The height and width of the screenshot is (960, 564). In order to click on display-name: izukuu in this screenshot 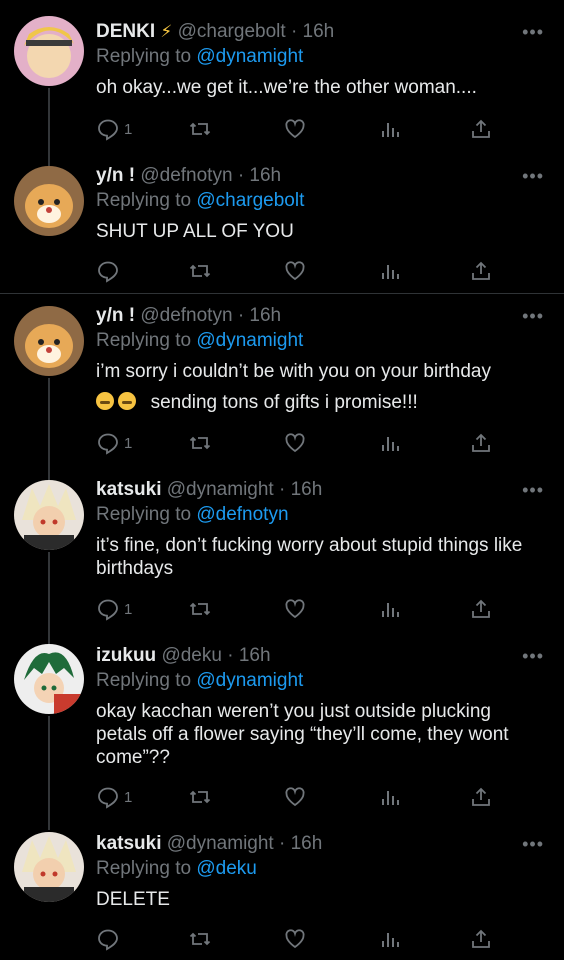, I will do `click(126, 655)`.